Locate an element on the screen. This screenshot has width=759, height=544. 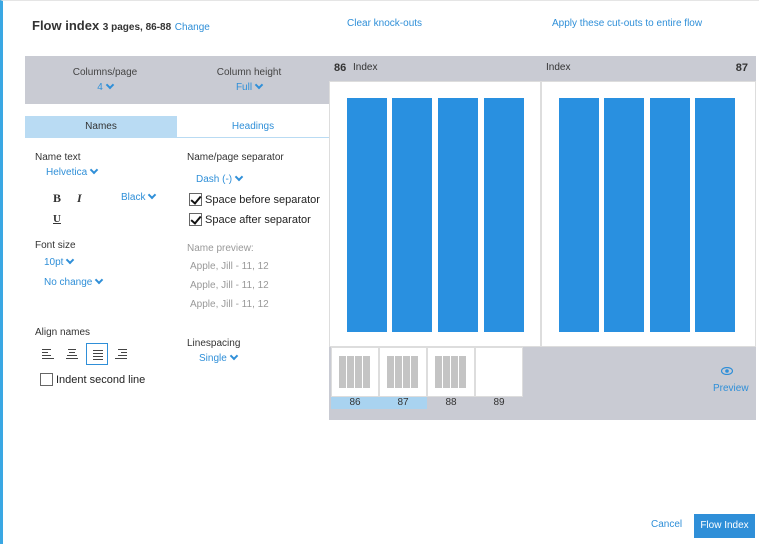
columns-select: 4 is located at coordinates (105, 86).